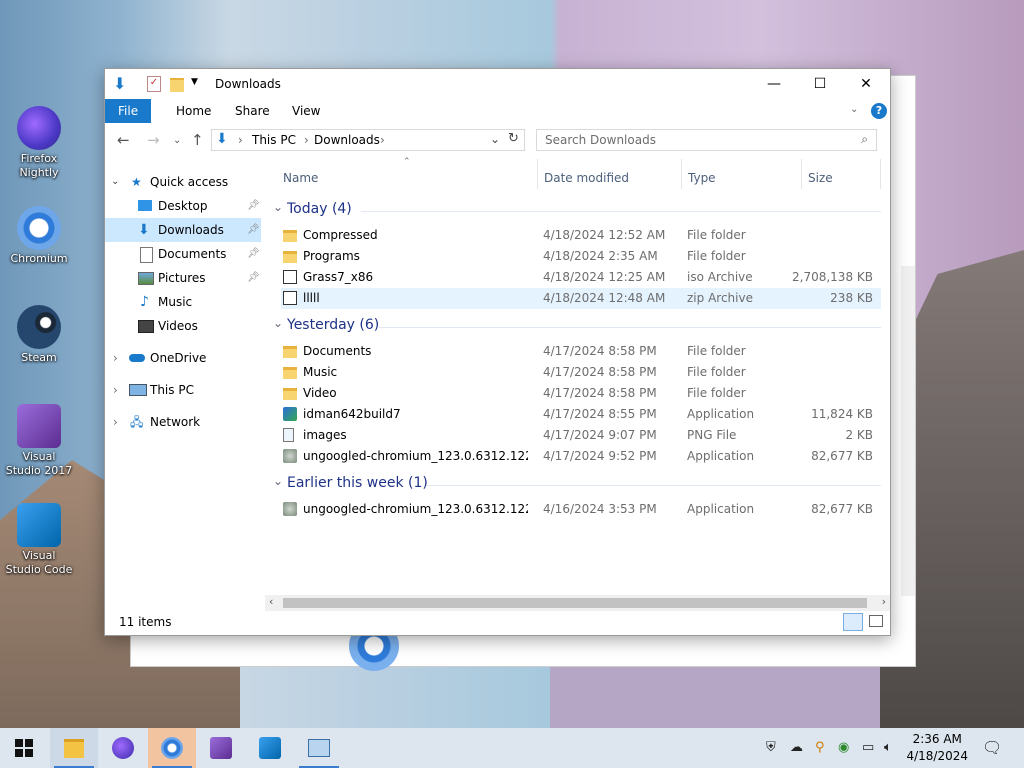 This screenshot has height=768, width=1024. What do you see at coordinates (702, 178) in the screenshot?
I see `column-header-type: Type` at bounding box center [702, 178].